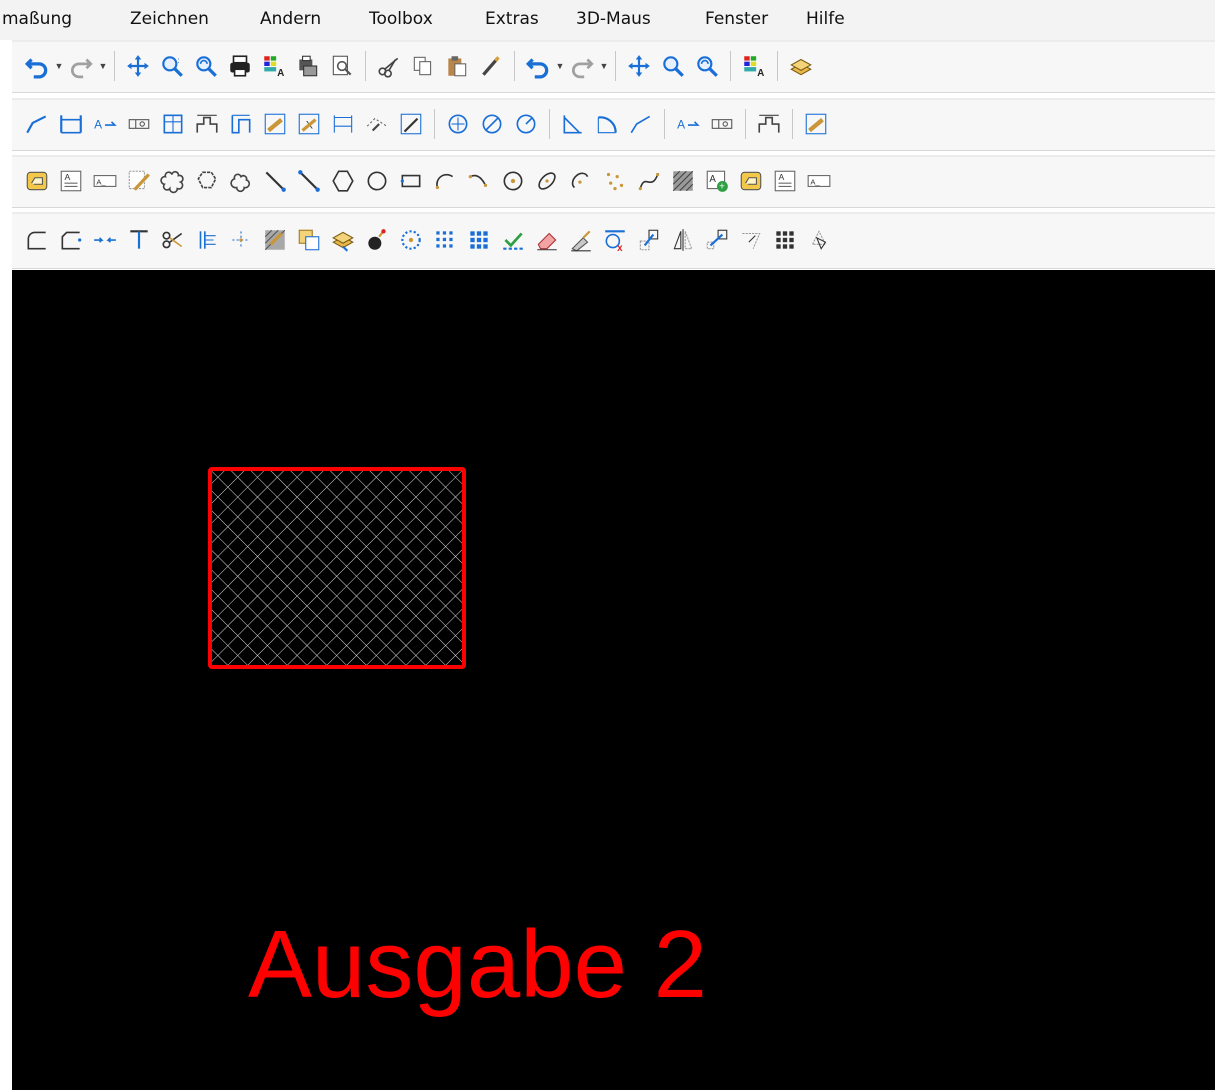 Image resolution: width=1215 pixels, height=1090 pixels. I want to click on copy-object-icon, so click(309, 240).